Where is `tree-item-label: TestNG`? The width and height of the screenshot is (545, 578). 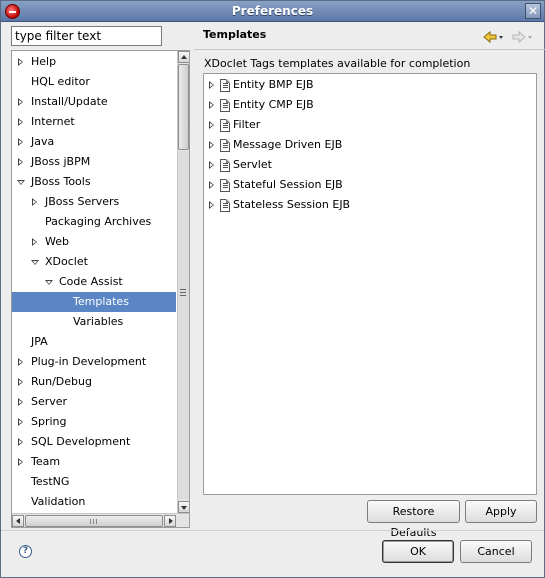 tree-item-label: TestNG is located at coordinates (50, 481).